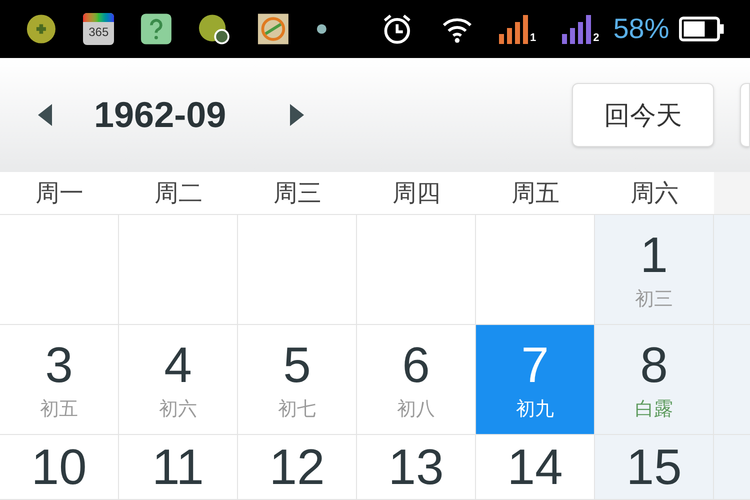  I want to click on sim-number: 2, so click(596, 38).